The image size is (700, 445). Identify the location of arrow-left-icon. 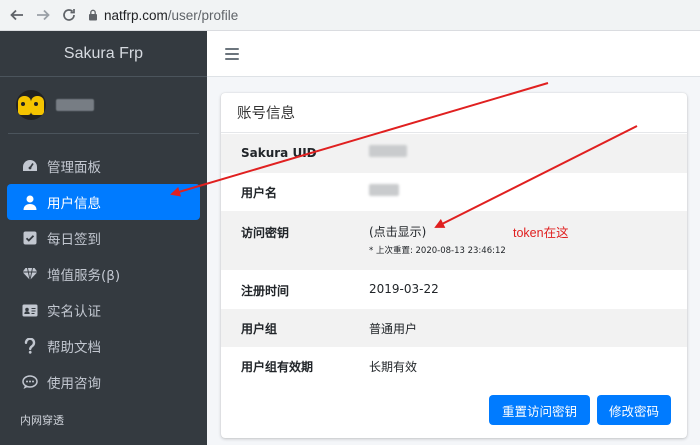
(16, 15).